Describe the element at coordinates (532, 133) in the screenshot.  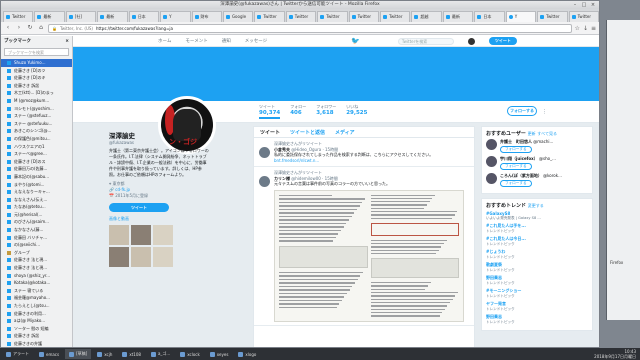
I see `recommend-refresh-link: 更新` at that location.